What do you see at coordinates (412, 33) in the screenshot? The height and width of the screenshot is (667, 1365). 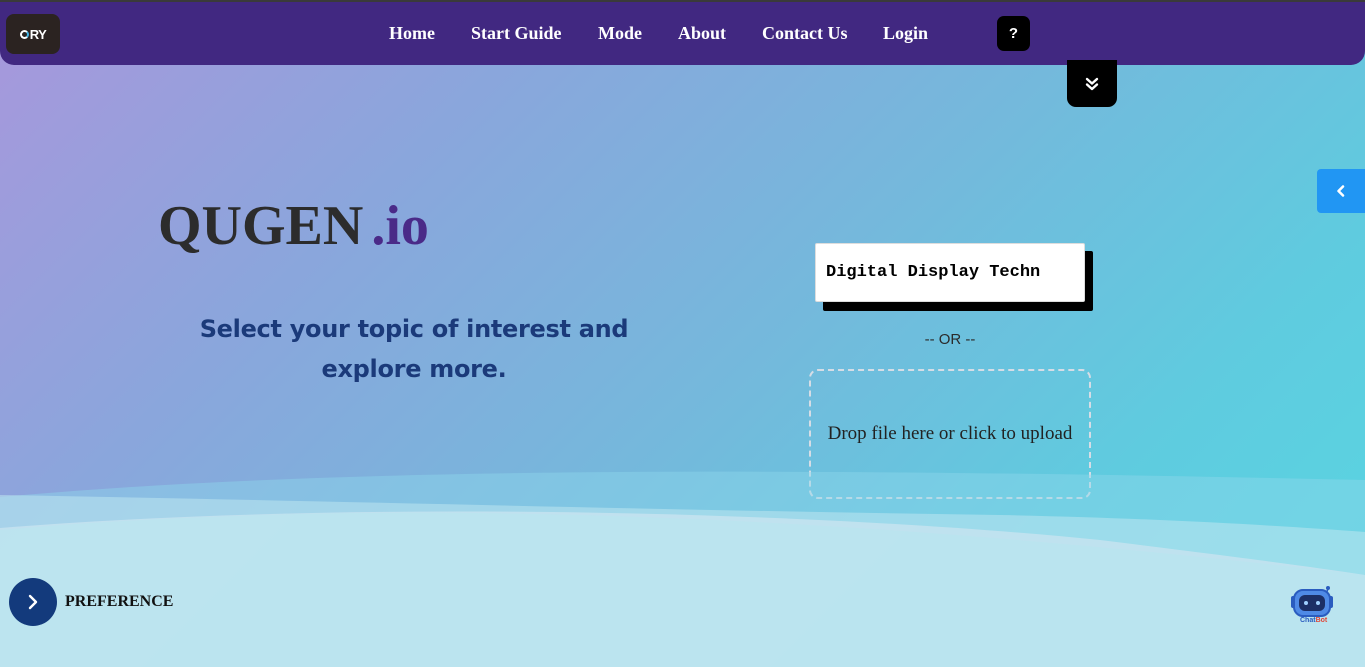 I see `nav-home: Home` at bounding box center [412, 33].